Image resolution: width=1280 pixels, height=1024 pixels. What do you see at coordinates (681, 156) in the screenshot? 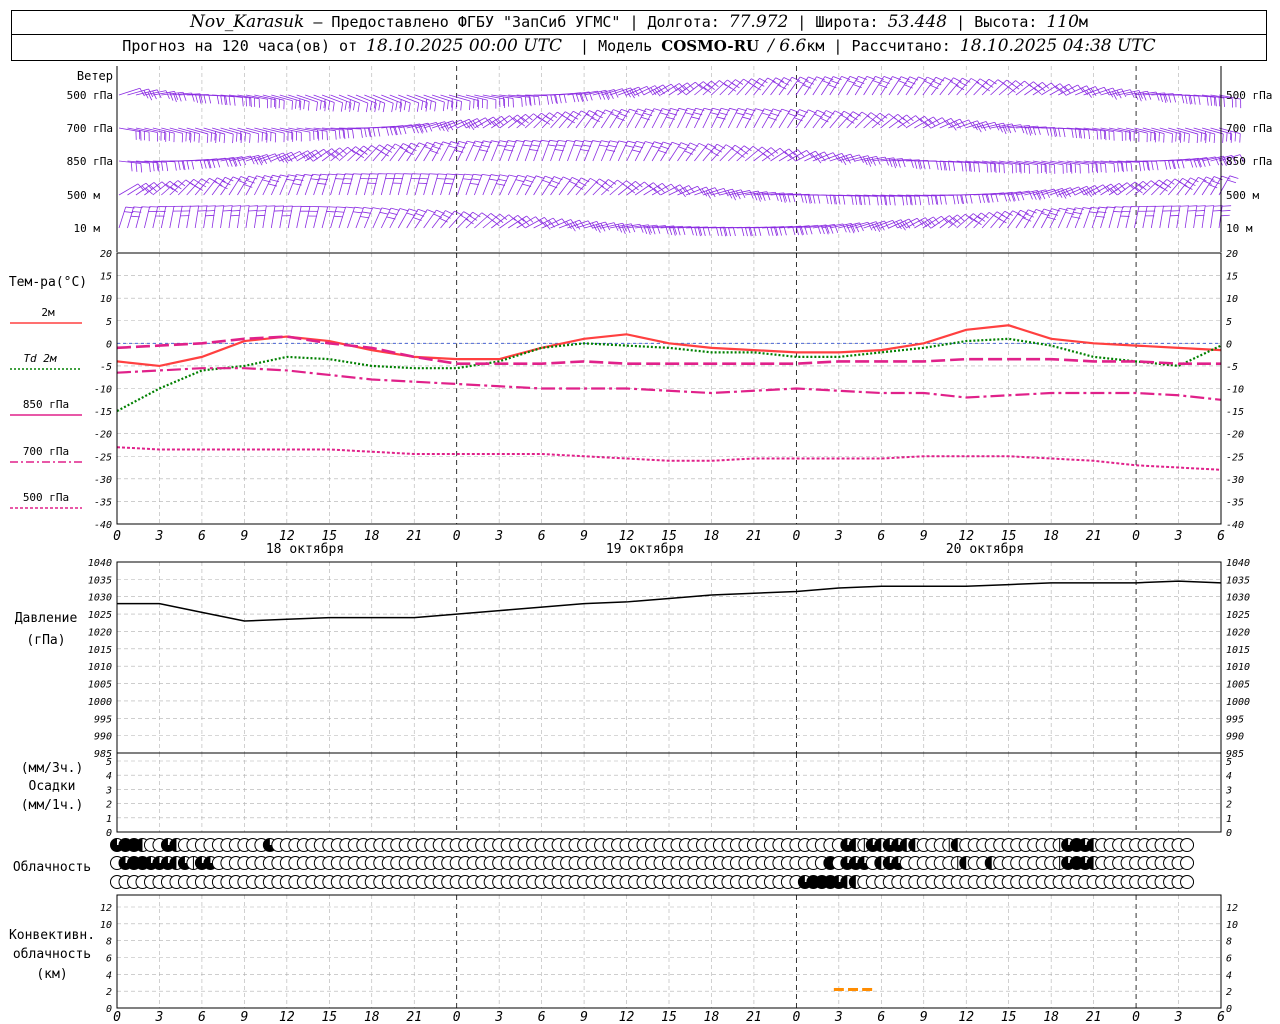
I see `wind-barbs-layer` at bounding box center [681, 156].